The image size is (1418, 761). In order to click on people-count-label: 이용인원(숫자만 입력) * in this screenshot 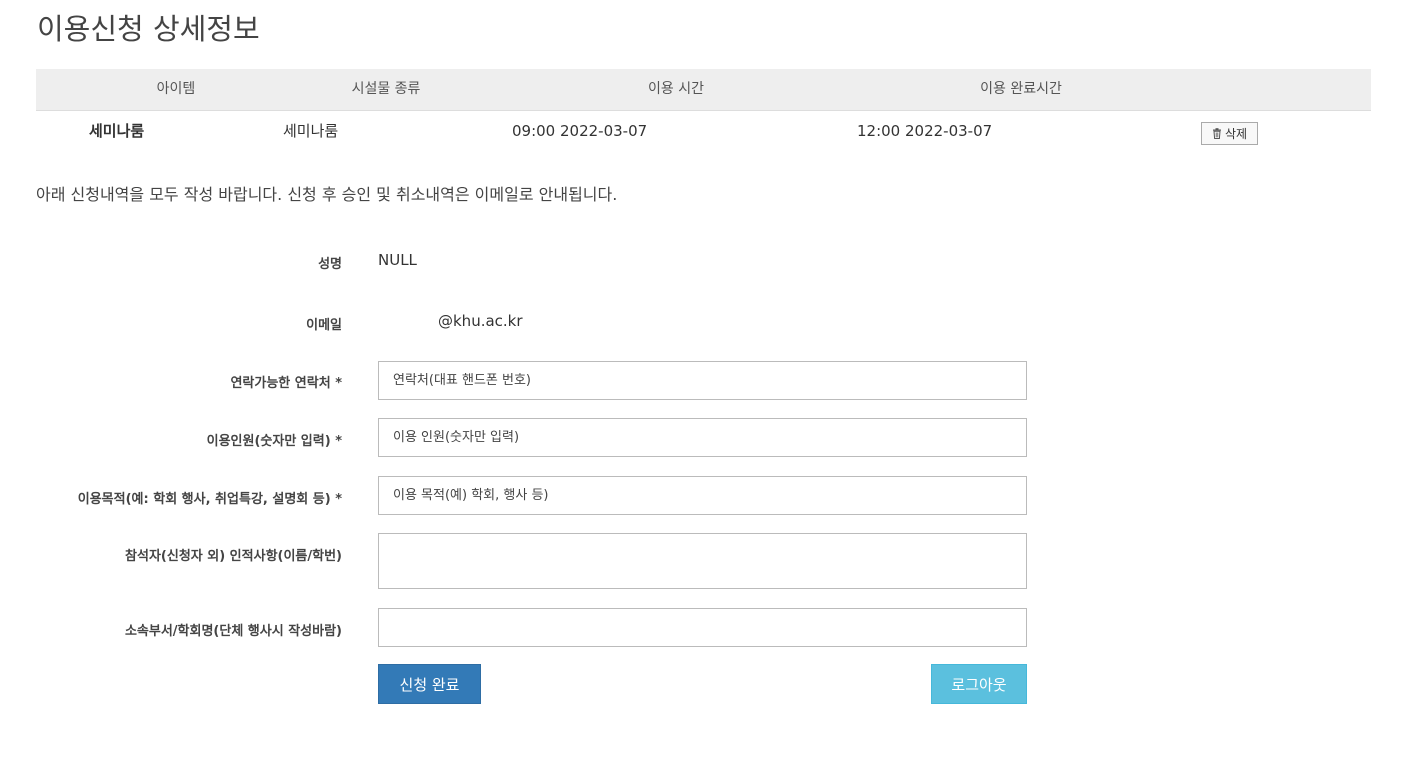, I will do `click(274, 441)`.